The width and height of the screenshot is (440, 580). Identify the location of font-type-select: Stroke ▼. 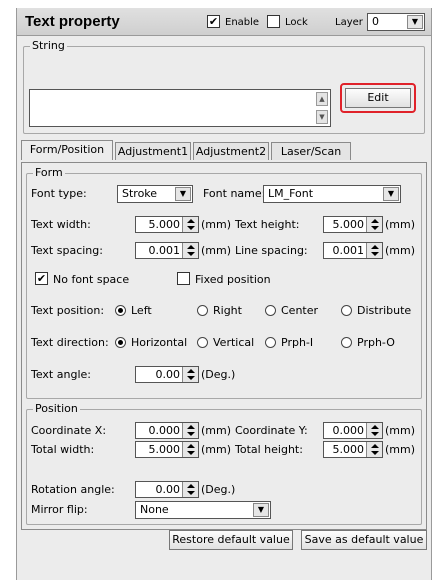
(155, 194).